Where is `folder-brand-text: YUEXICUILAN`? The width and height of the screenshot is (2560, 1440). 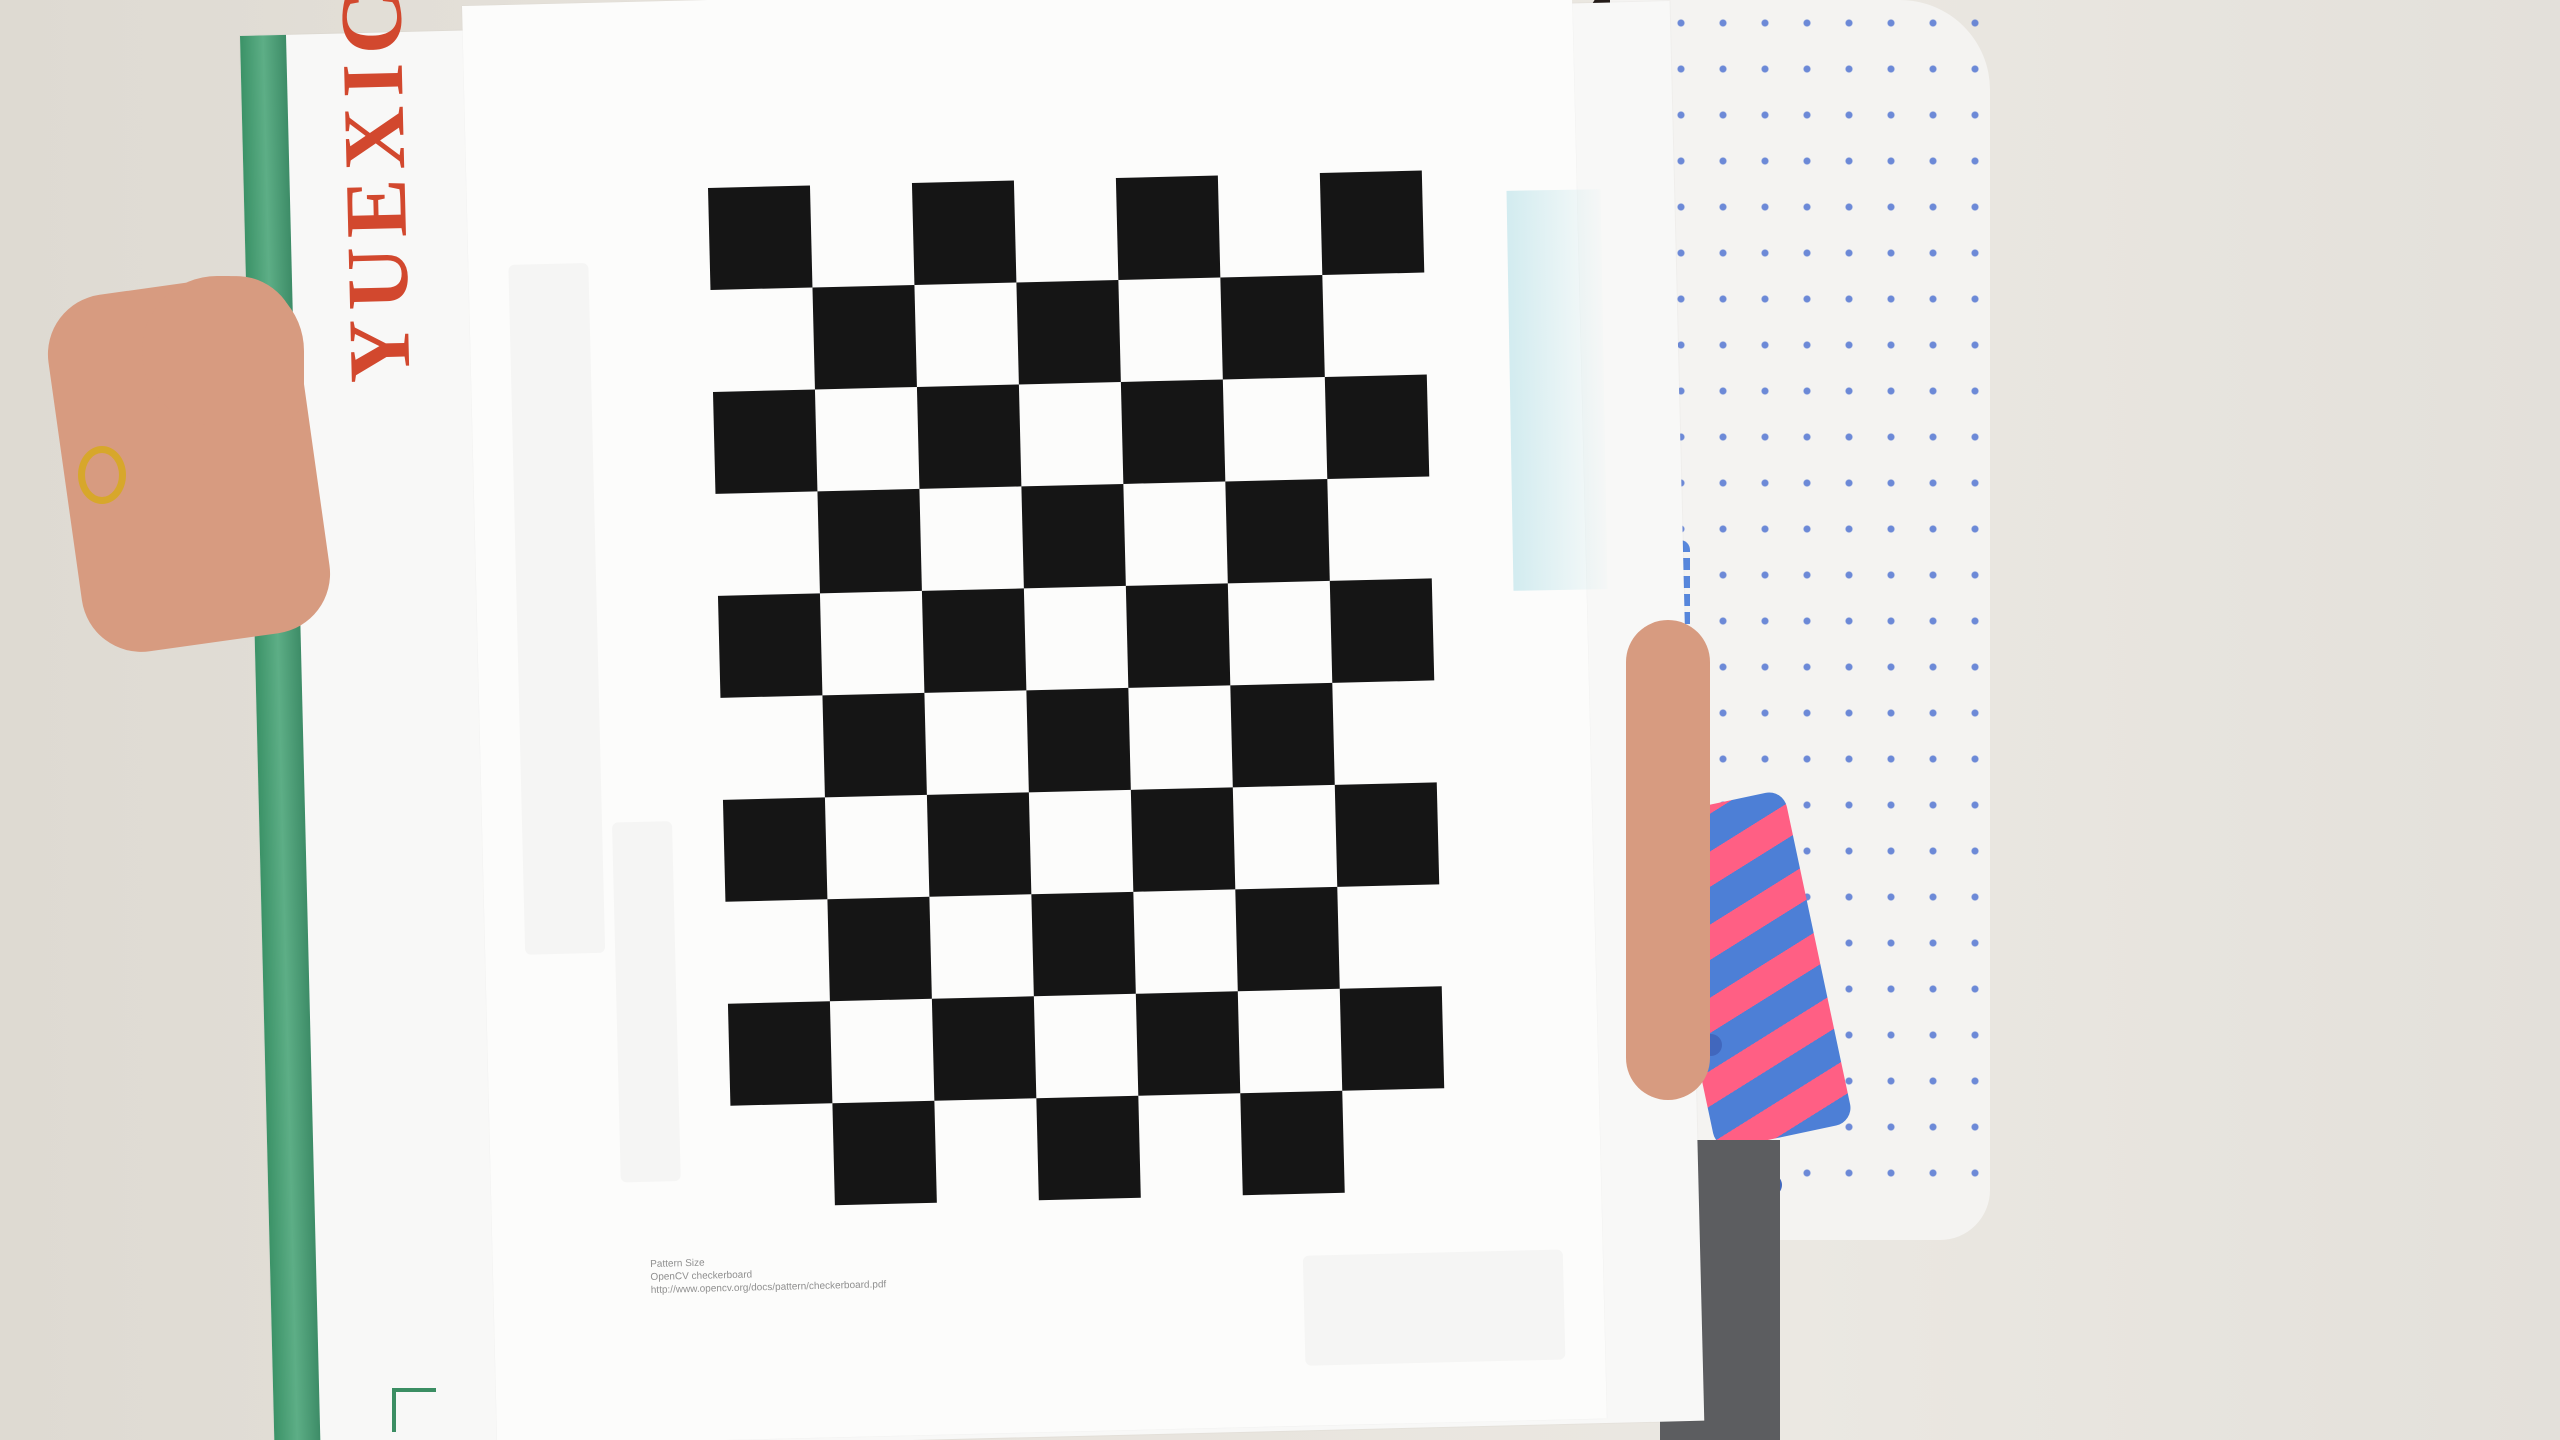 folder-brand-text: YUEXICUILAN is located at coordinates (372, 192).